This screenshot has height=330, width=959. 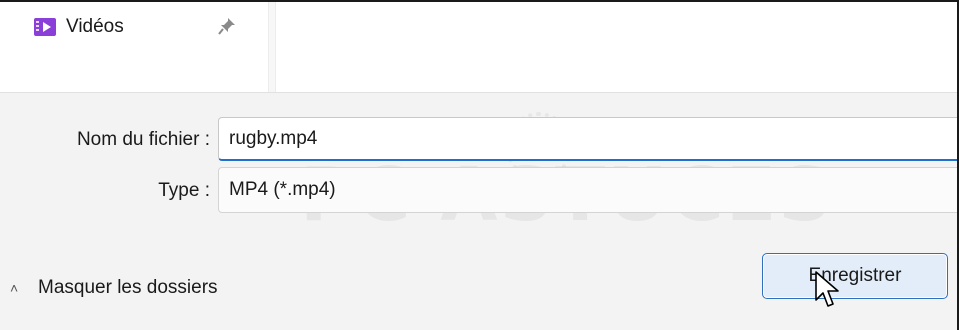 What do you see at coordinates (272, 47) in the screenshot?
I see `pane-splitter` at bounding box center [272, 47].